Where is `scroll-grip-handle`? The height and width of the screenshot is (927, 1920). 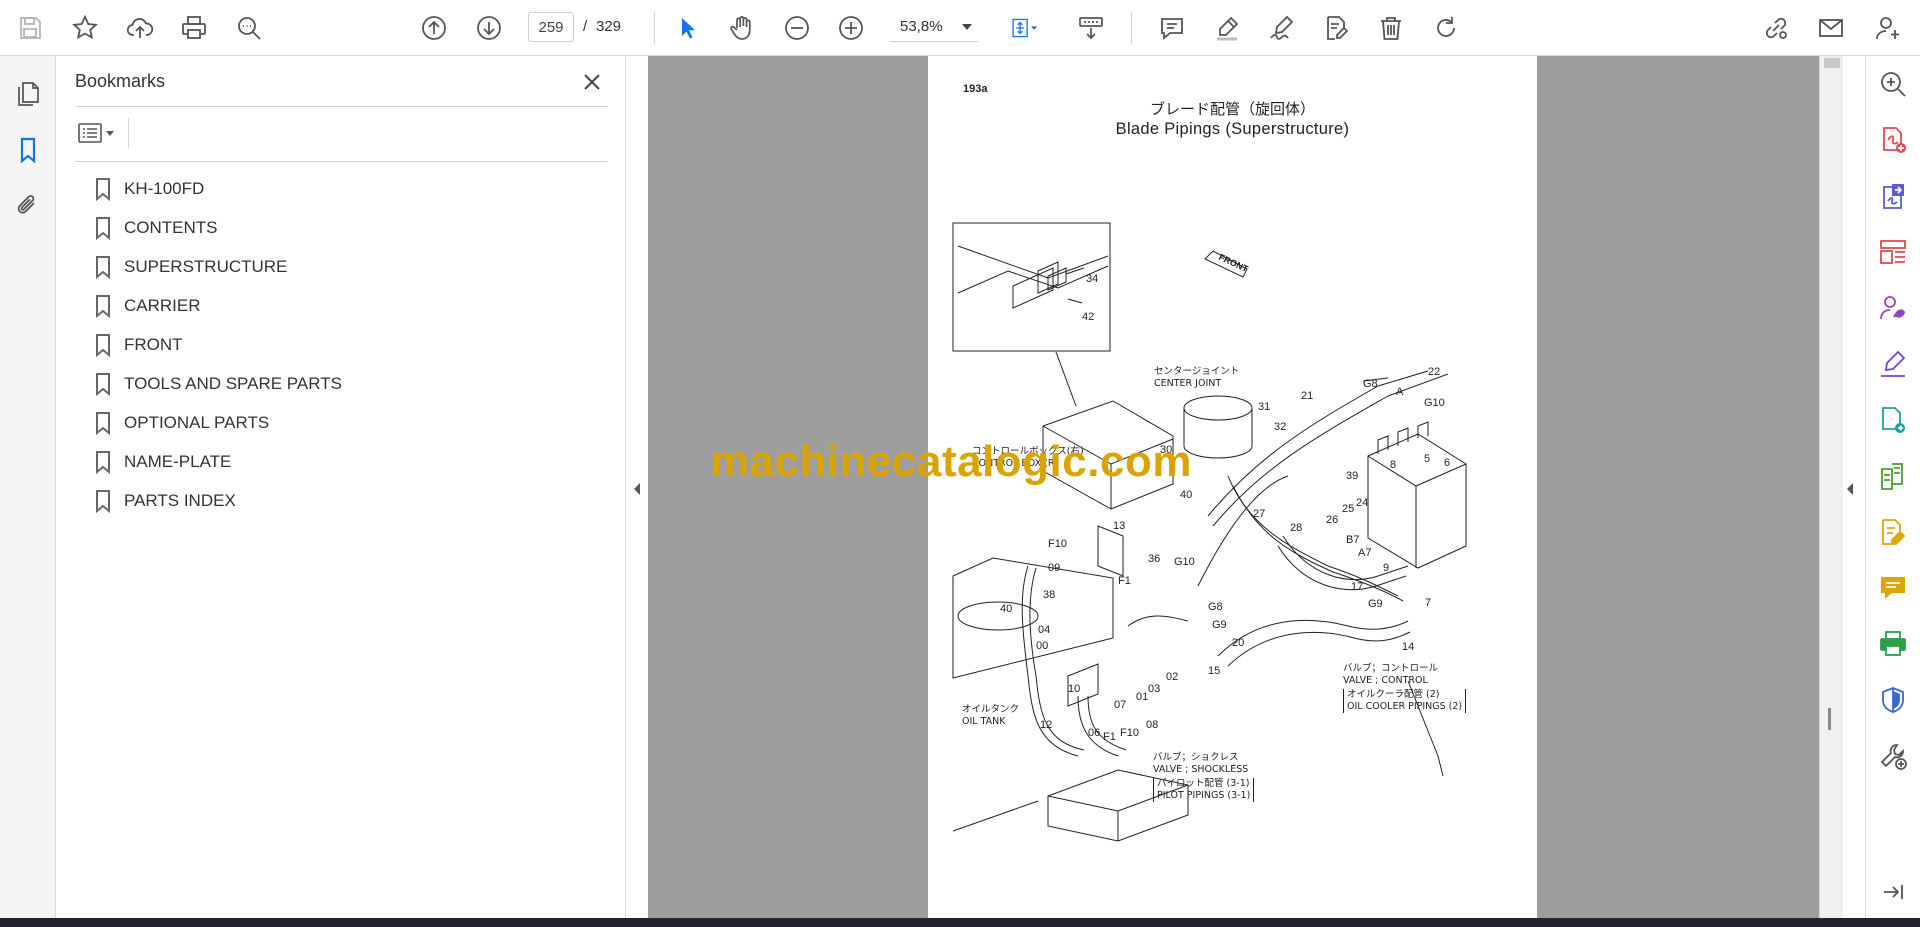
scroll-grip-handle is located at coordinates (1829, 719).